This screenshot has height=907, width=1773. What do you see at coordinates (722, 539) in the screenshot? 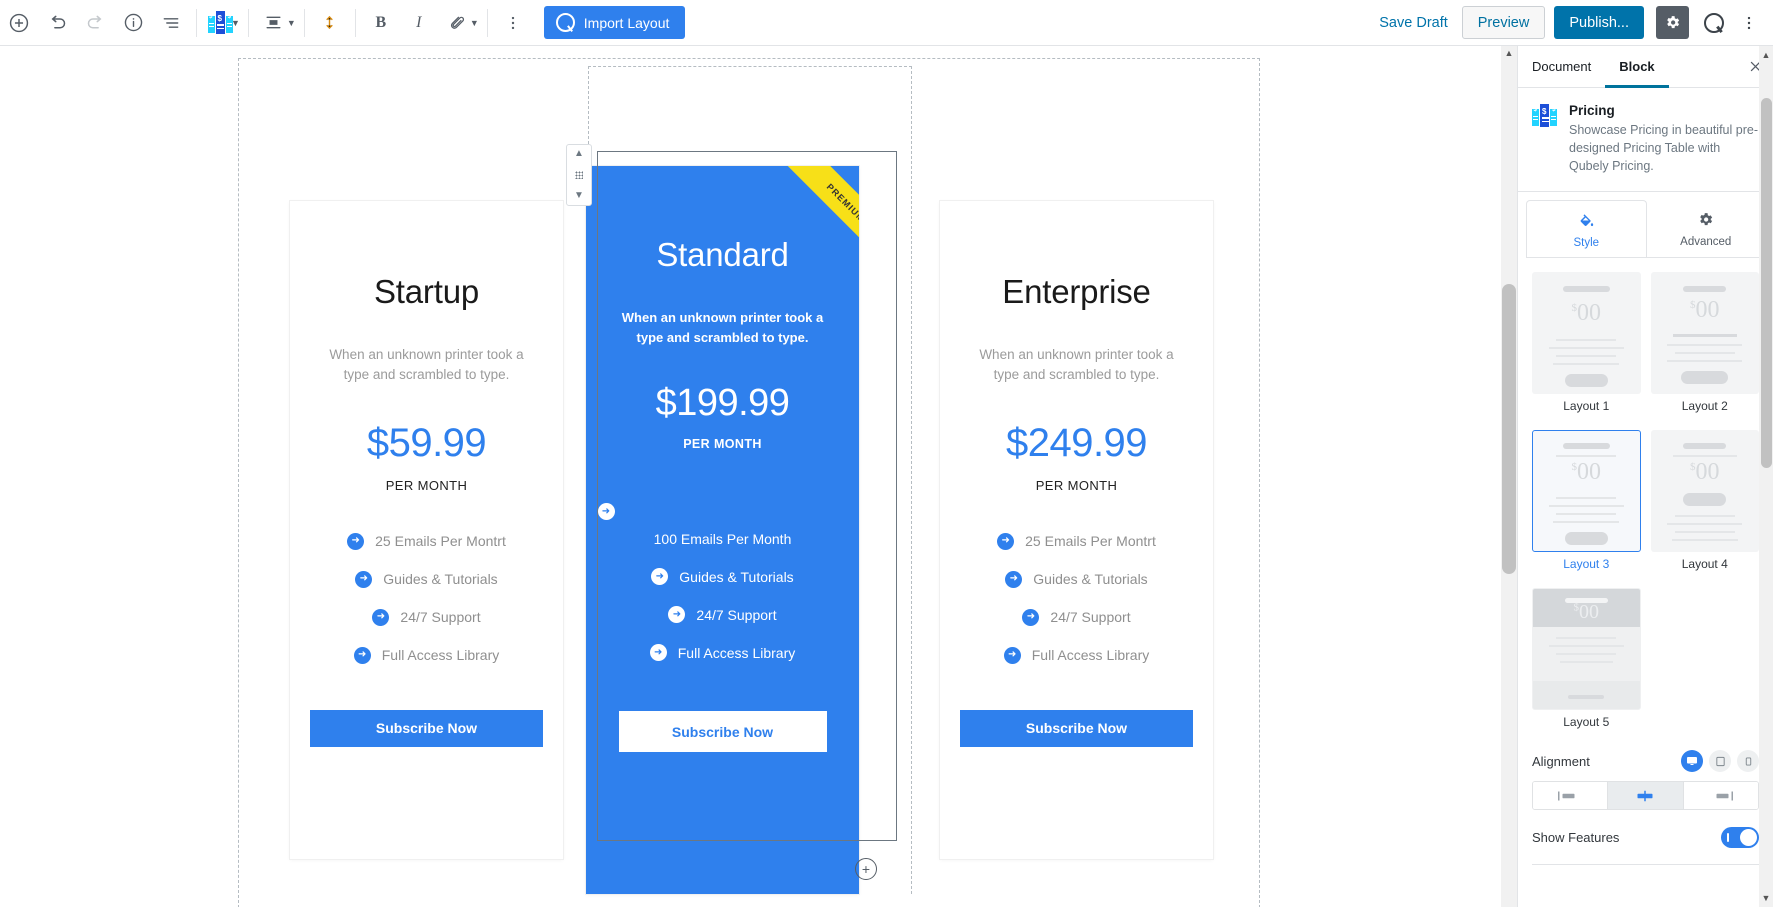
I see `feature-label: 100 Emails Per Month` at bounding box center [722, 539].